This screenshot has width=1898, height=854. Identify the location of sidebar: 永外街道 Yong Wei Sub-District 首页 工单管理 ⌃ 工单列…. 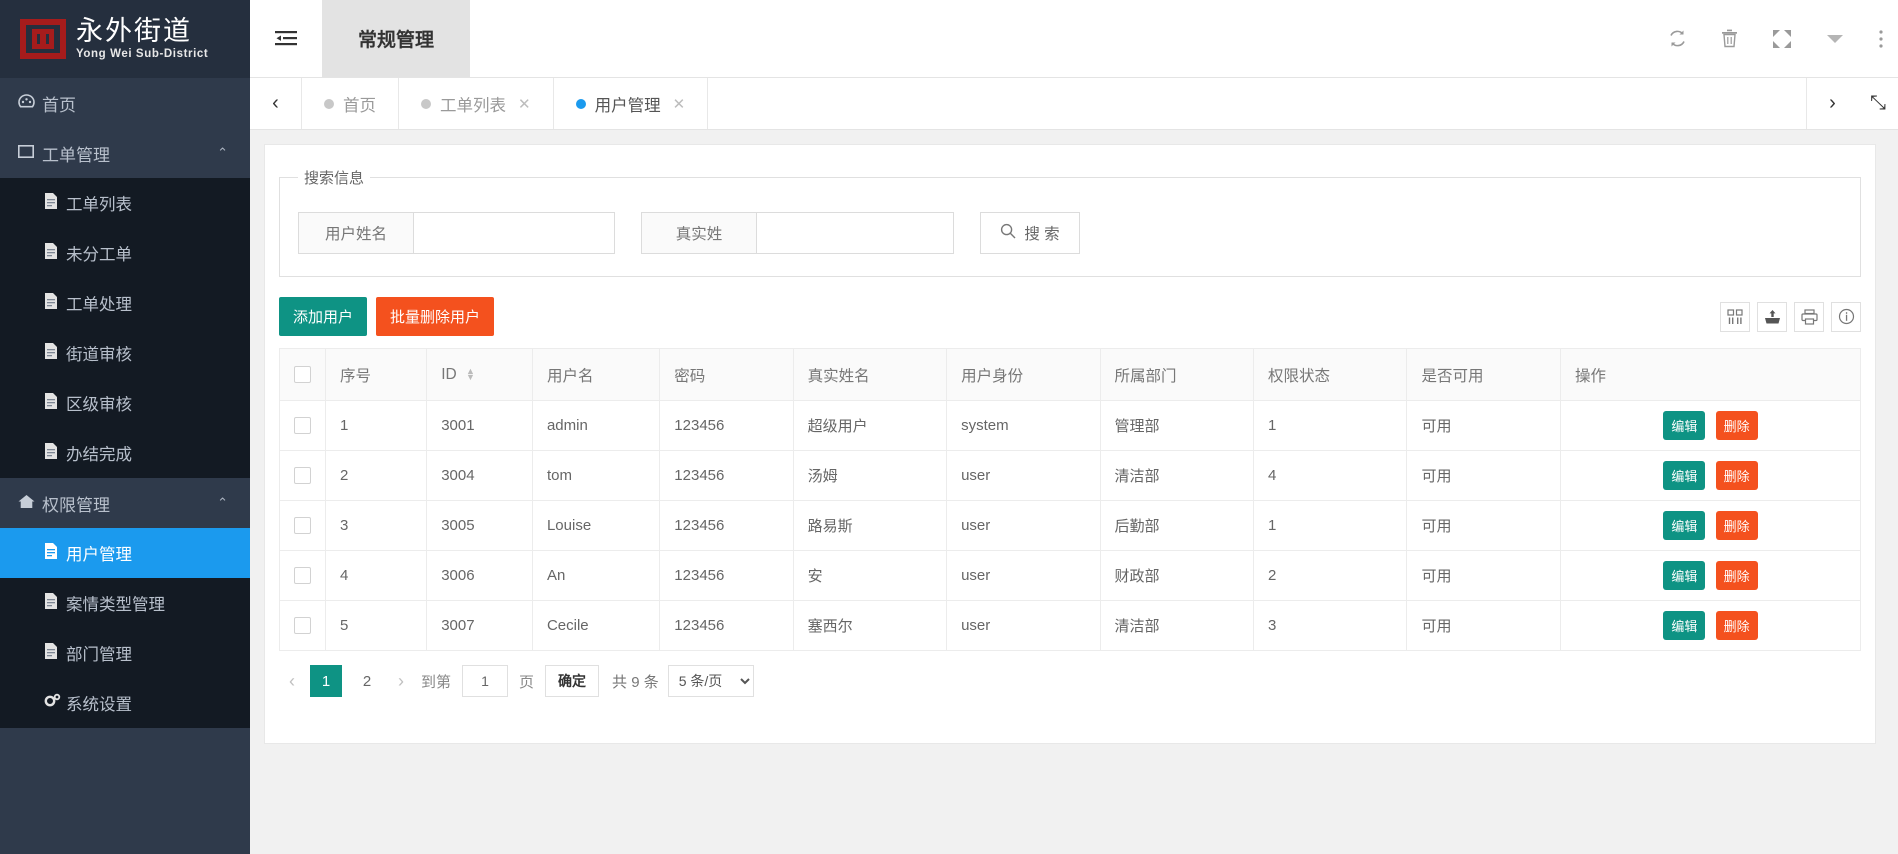
(125, 427).